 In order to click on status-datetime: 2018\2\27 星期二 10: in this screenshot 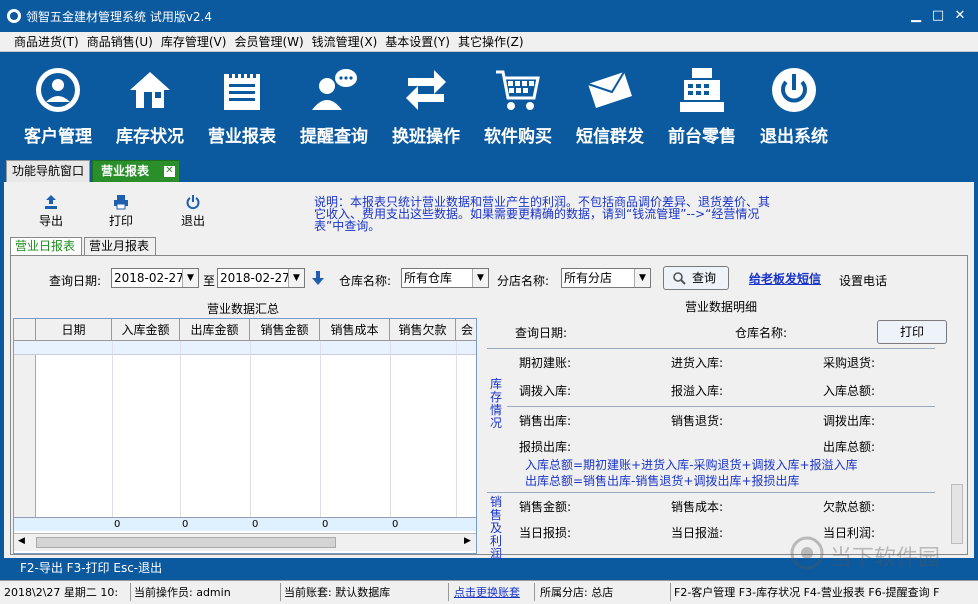, I will do `click(61, 592)`.